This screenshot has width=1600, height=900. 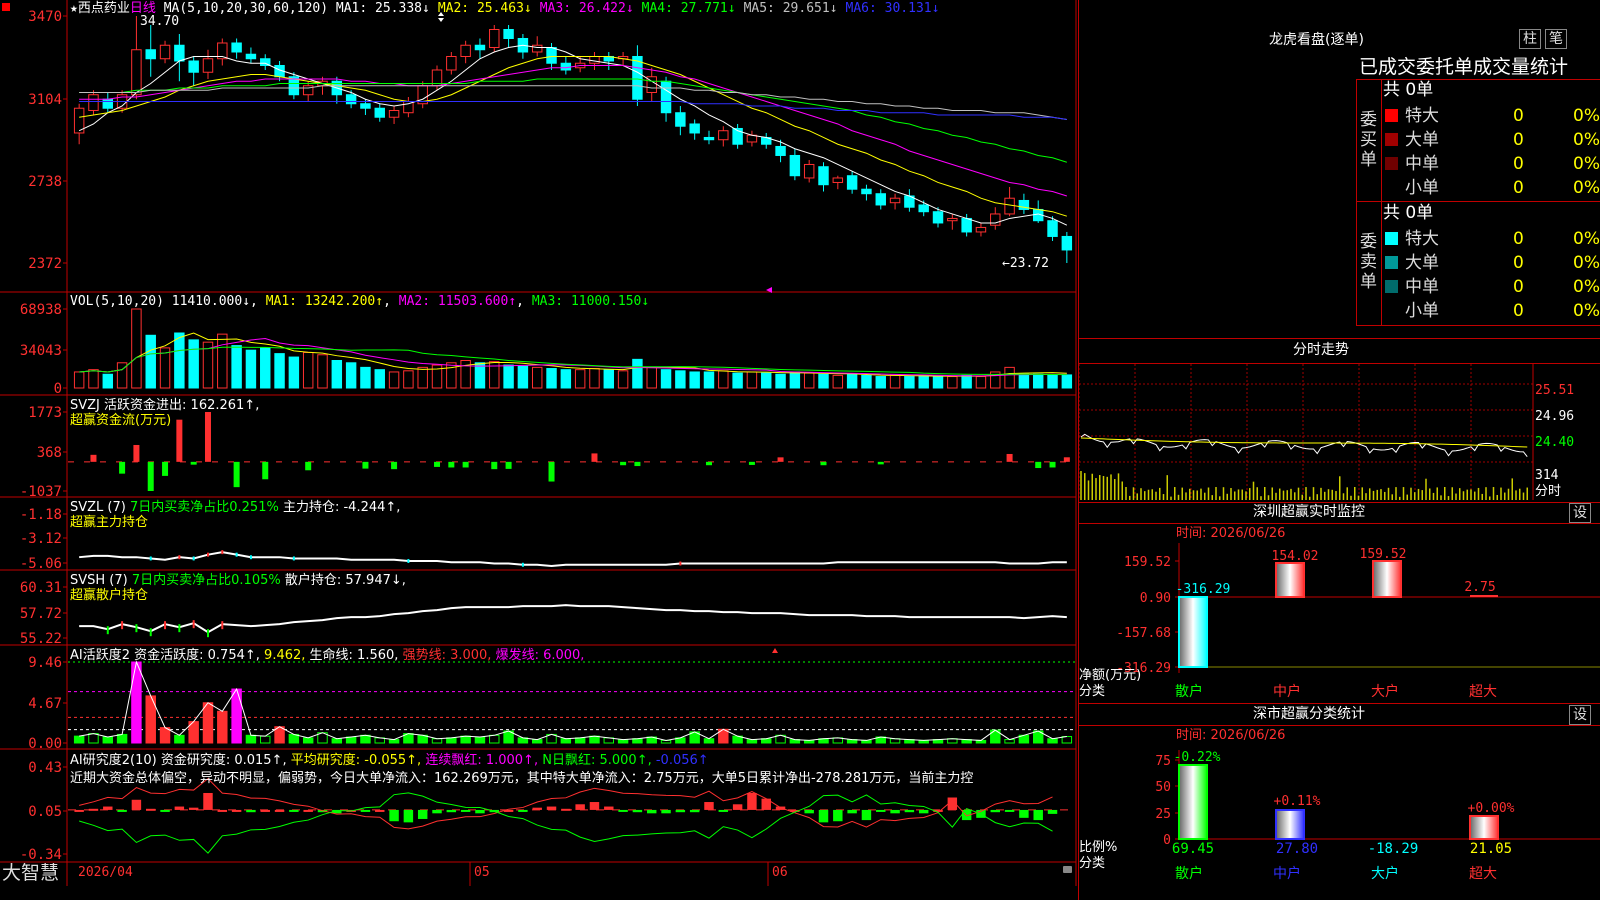 What do you see at coordinates (1530, 39) in the screenshot?
I see `bar-view-button: 柱` at bounding box center [1530, 39].